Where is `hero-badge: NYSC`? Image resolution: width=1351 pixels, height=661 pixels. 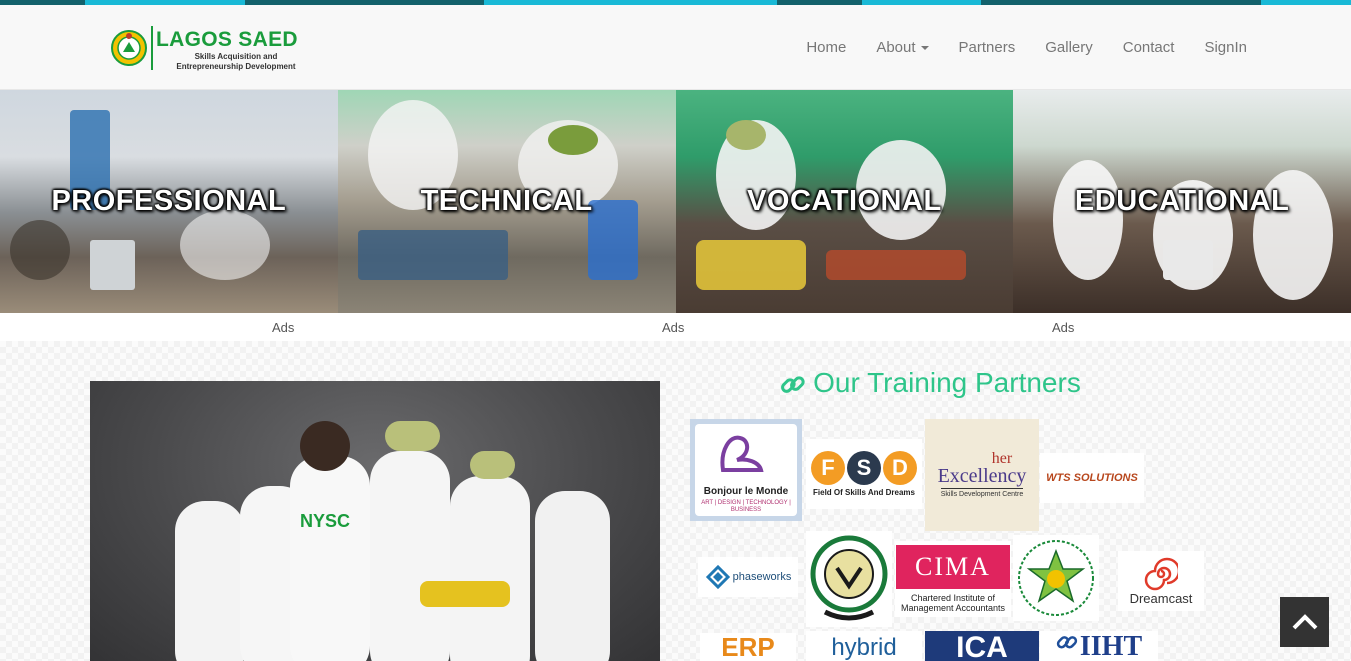
hero-badge: NYSC is located at coordinates (325, 521).